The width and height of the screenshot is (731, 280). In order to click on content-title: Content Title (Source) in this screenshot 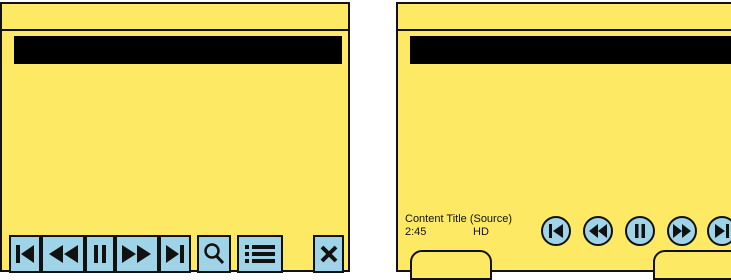, I will do `click(458, 219)`.